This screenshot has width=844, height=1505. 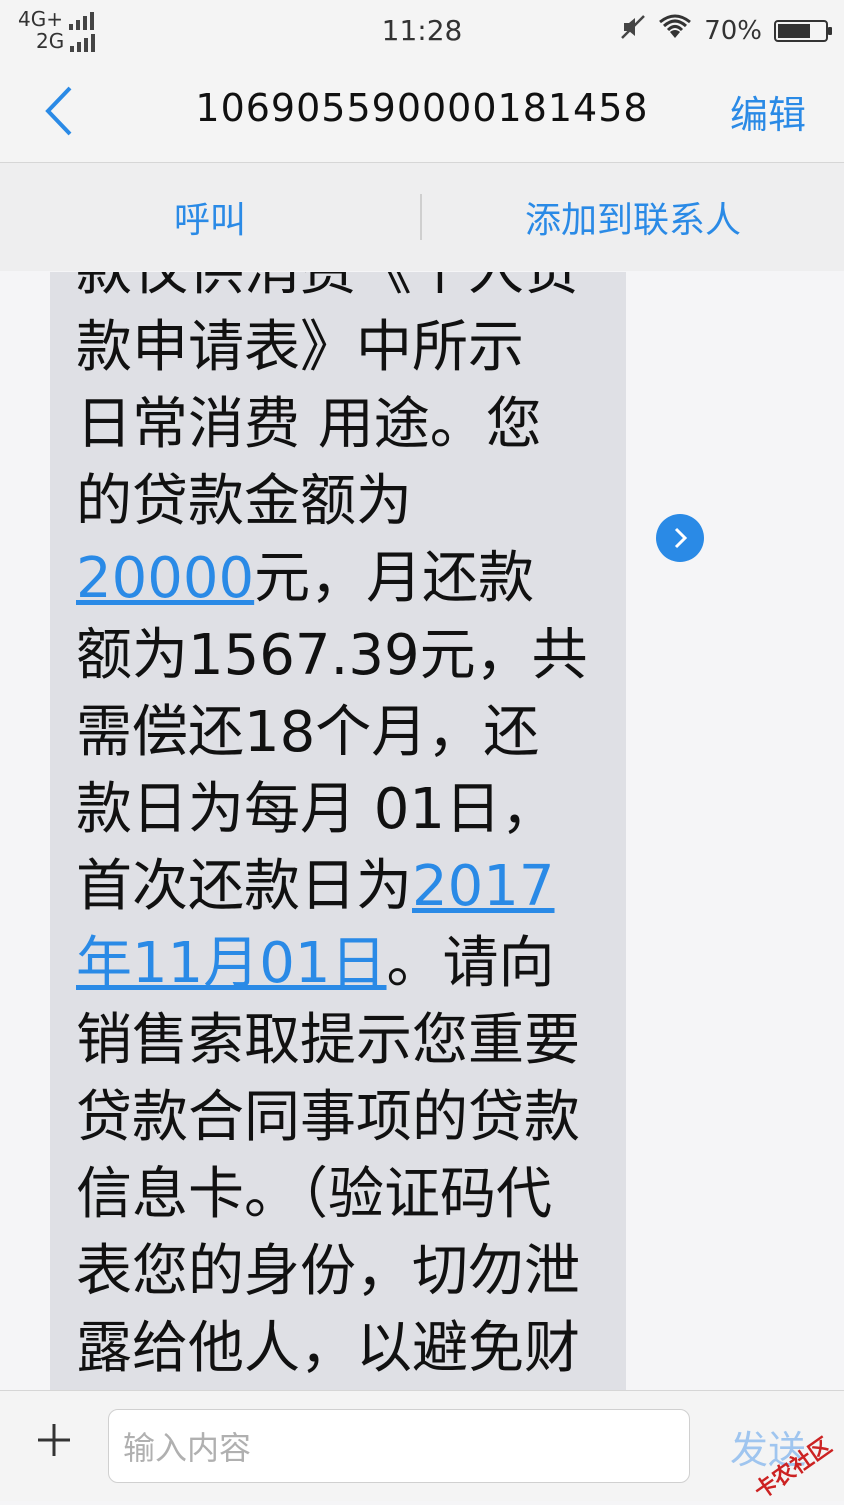 I want to click on call-button: 呼叫, so click(x=210, y=217).